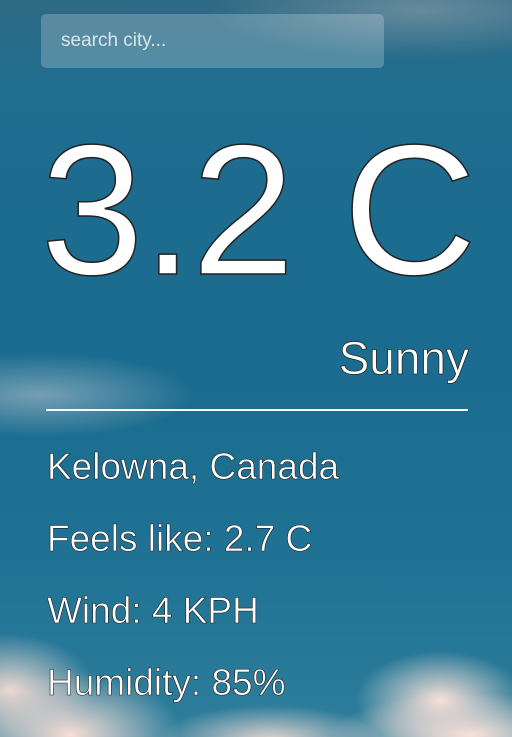 The height and width of the screenshot is (737, 512). Describe the element at coordinates (403, 358) in the screenshot. I see `weather-condition: Sunny` at that location.